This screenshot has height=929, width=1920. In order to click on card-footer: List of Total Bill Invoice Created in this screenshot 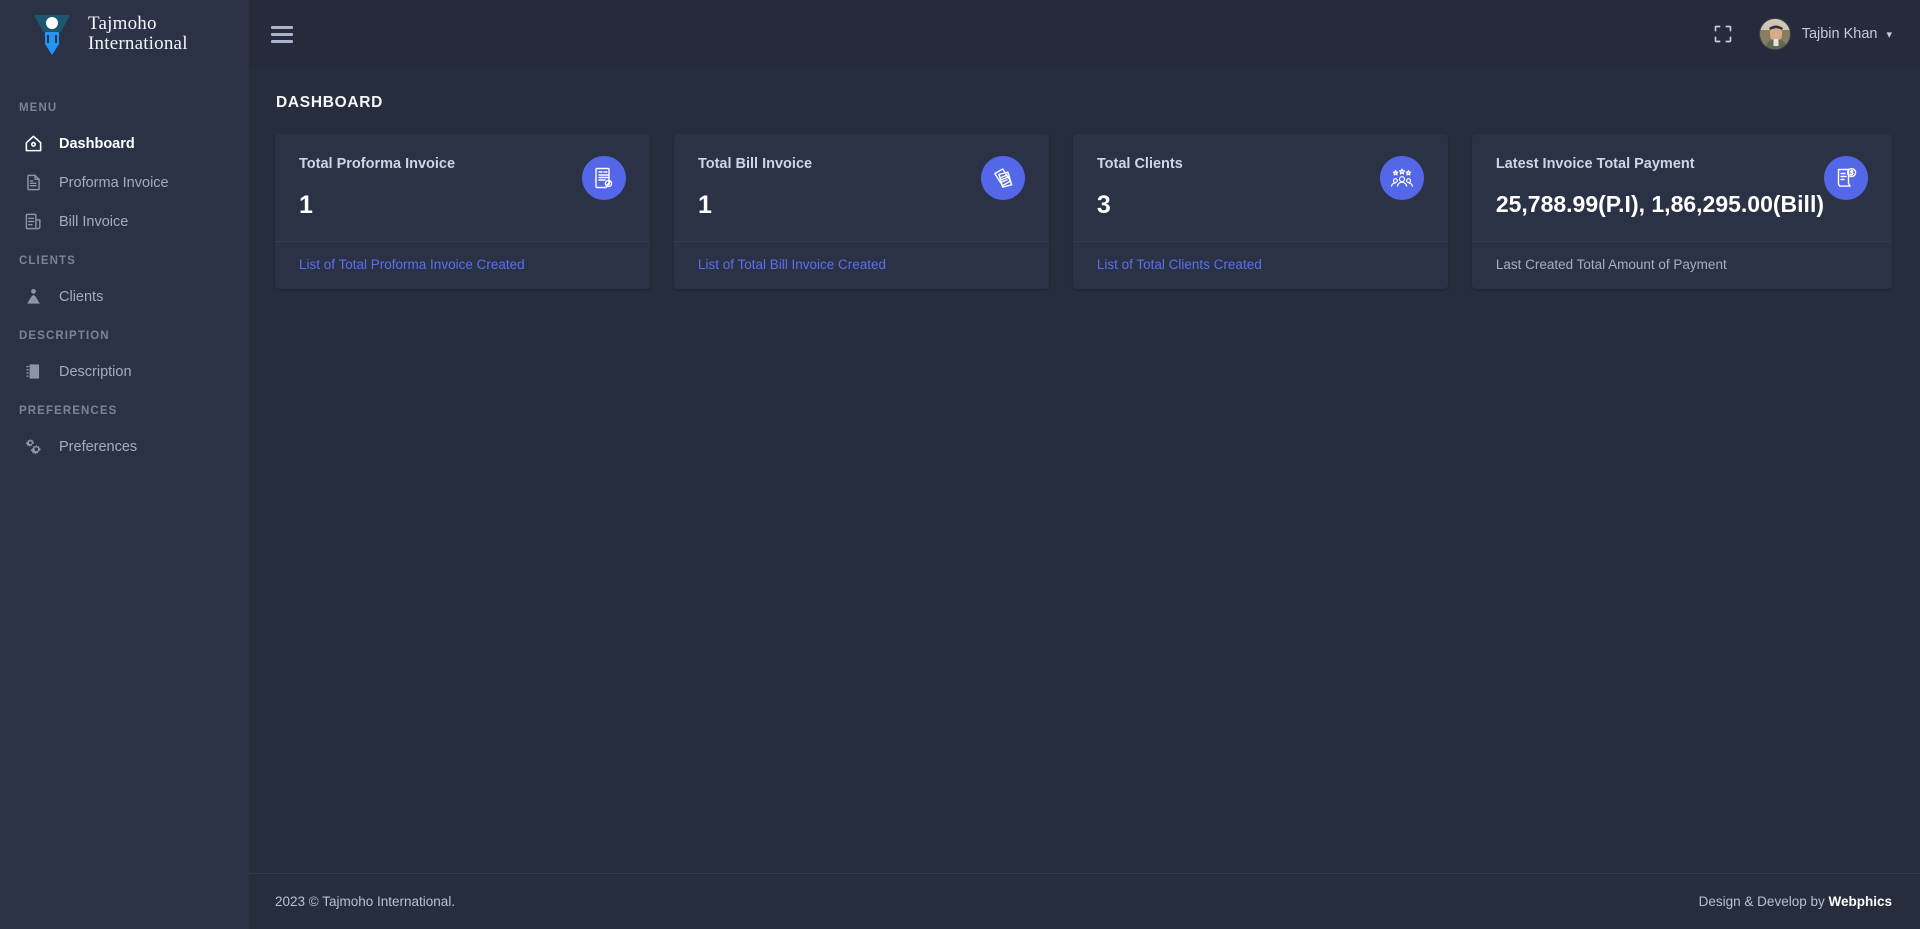, I will do `click(861, 265)`.